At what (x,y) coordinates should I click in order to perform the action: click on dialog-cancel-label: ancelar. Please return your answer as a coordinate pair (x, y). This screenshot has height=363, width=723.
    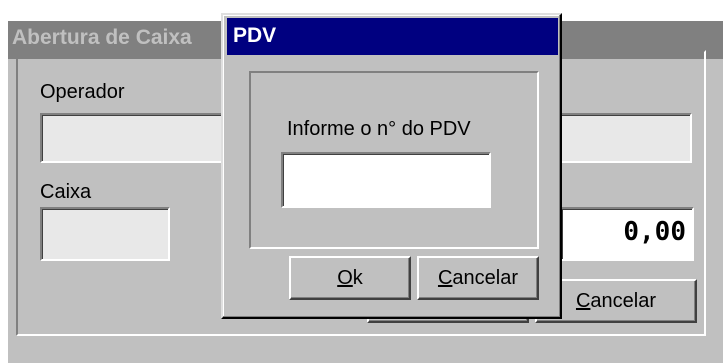
    Looking at the image, I should click on (485, 278).